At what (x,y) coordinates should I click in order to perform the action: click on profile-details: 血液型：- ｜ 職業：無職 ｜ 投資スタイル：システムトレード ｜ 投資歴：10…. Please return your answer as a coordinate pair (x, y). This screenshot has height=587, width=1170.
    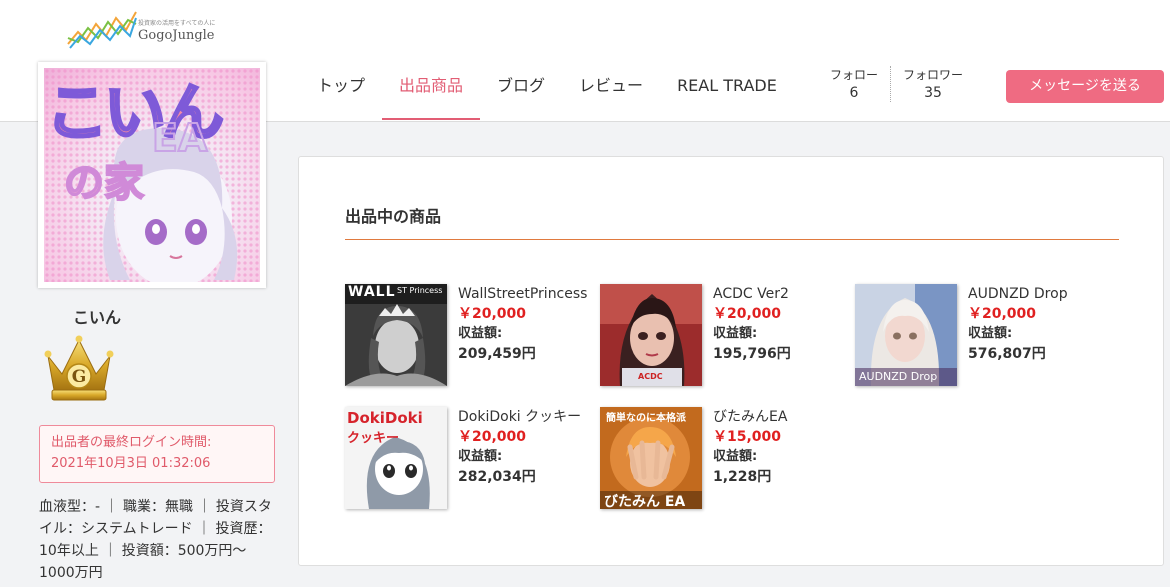
    Looking at the image, I should click on (155, 540).